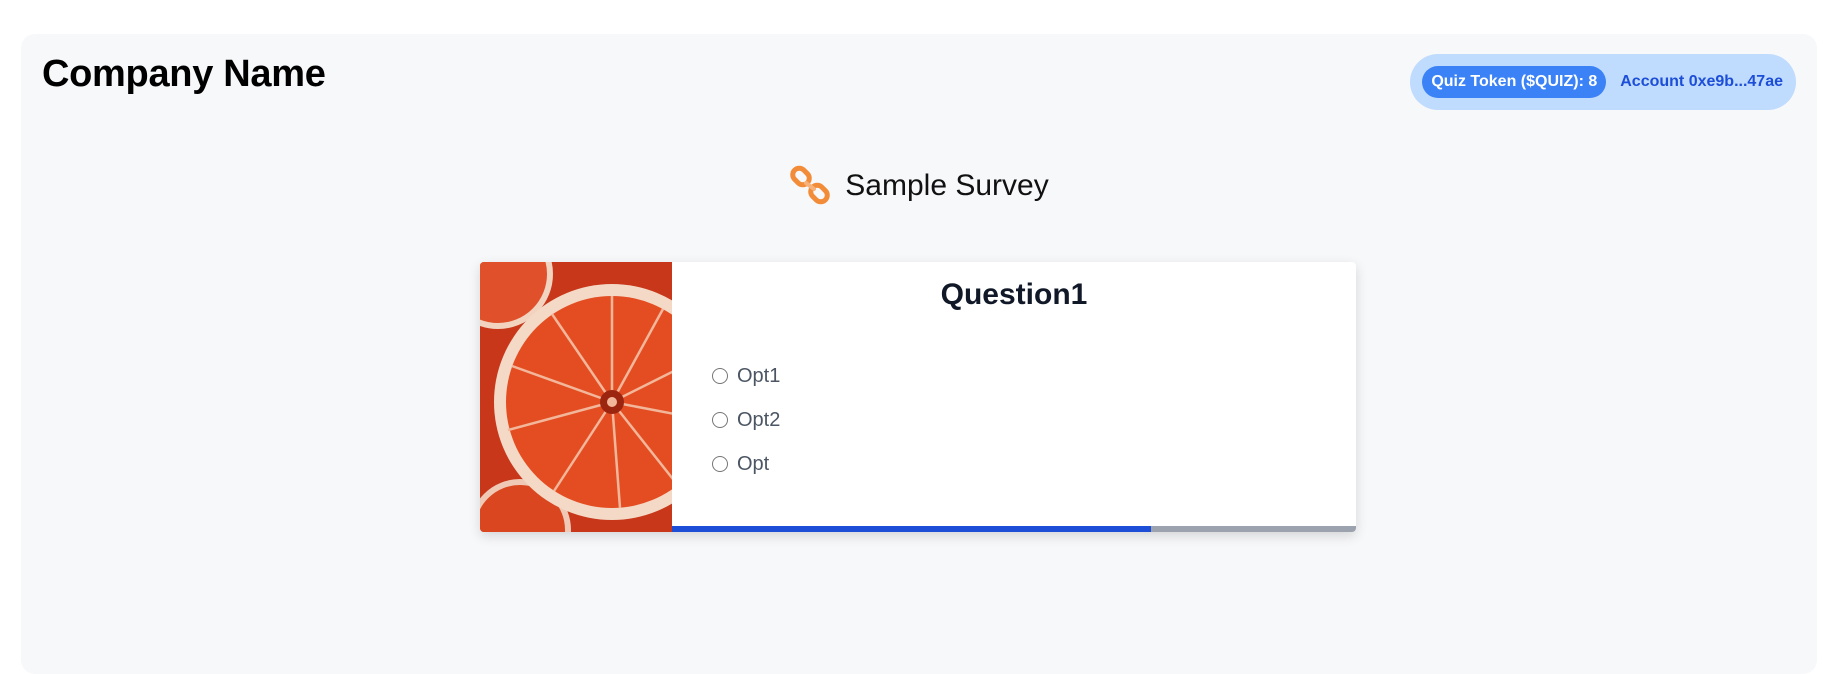 The image size is (1835, 674). What do you see at coordinates (759, 375) in the screenshot?
I see `option-1-label: Opt1` at bounding box center [759, 375].